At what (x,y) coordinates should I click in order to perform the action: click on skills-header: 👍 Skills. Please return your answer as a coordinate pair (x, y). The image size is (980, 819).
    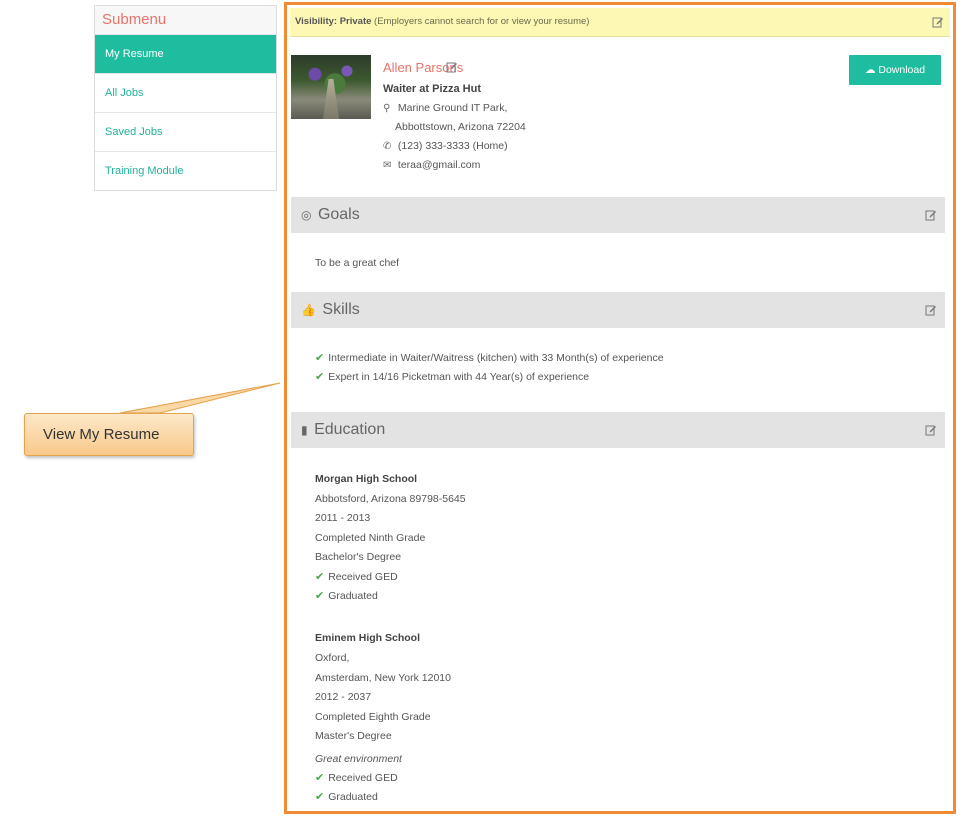
    Looking at the image, I should click on (618, 310).